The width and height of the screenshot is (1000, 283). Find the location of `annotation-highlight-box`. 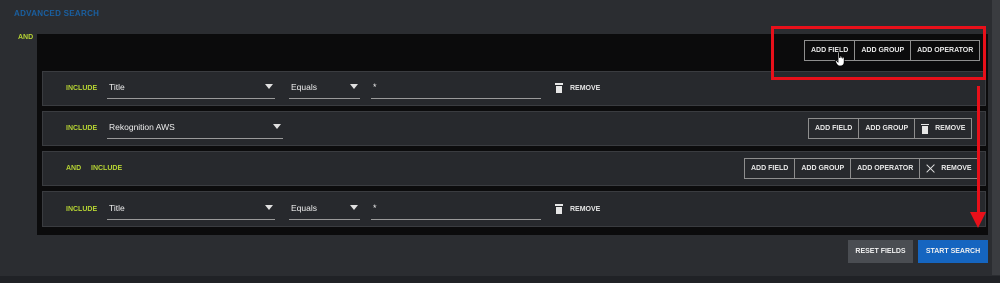

annotation-highlight-box is located at coordinates (878, 53).